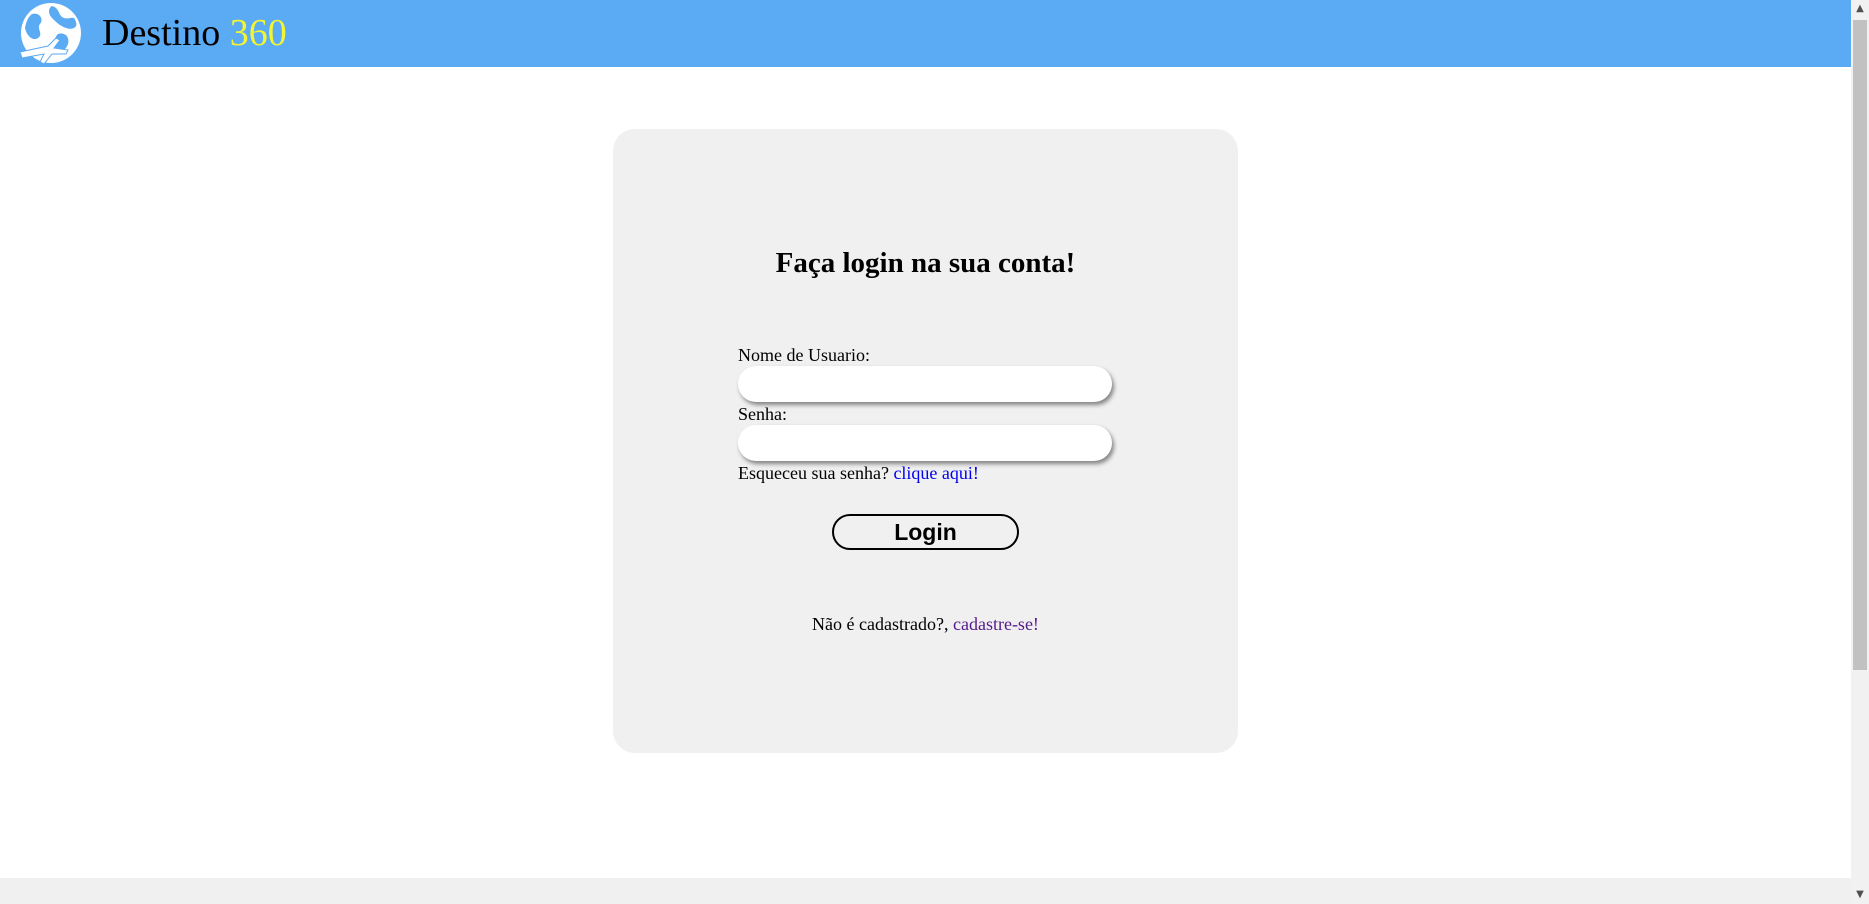  I want to click on scrollbar-thumb, so click(1860, 345).